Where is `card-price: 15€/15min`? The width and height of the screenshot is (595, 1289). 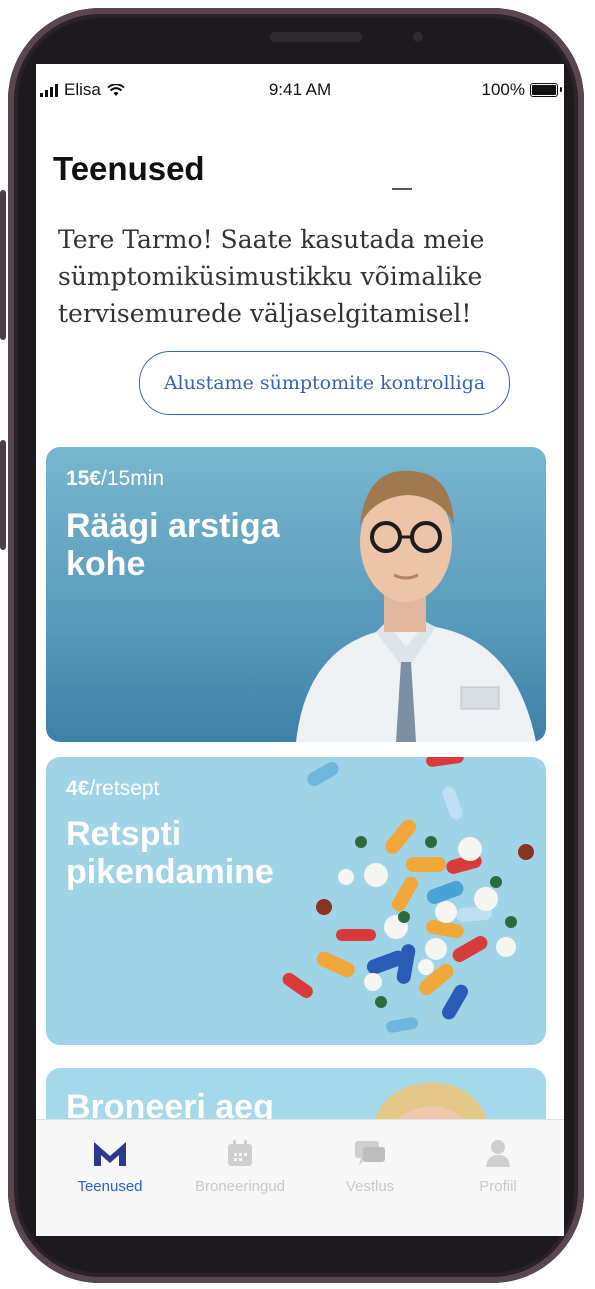 card-price: 15€/15min is located at coordinates (115, 478).